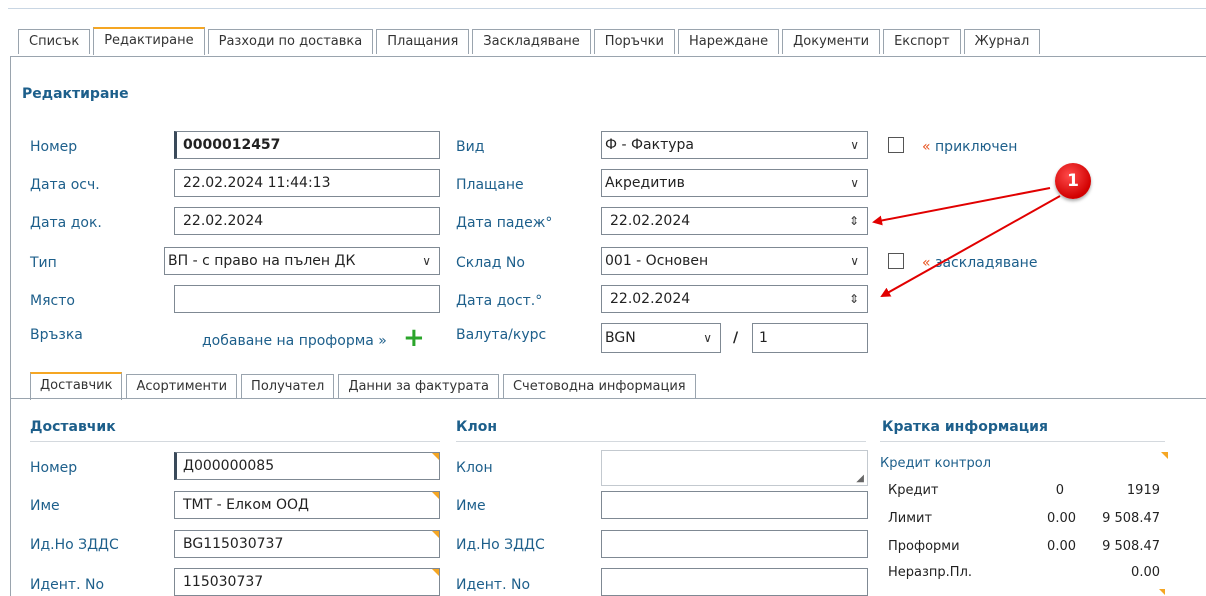 The height and width of the screenshot is (596, 1206). I want to click on callout-arrows, so click(966, 242).